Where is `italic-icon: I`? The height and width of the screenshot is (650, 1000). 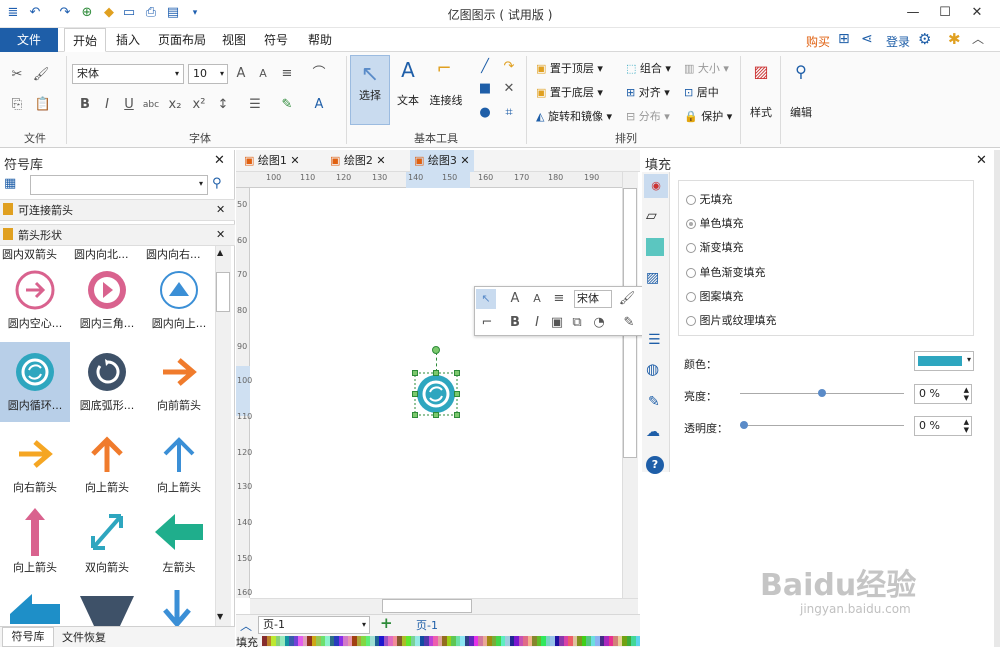 italic-icon: I is located at coordinates (107, 105).